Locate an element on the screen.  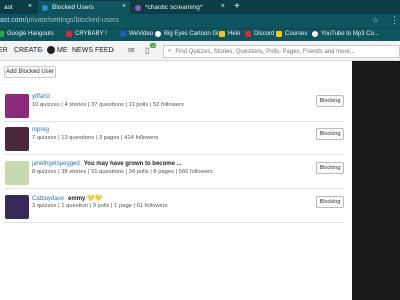
user-title: emmy 💛💛 is located at coordinates (85, 199).